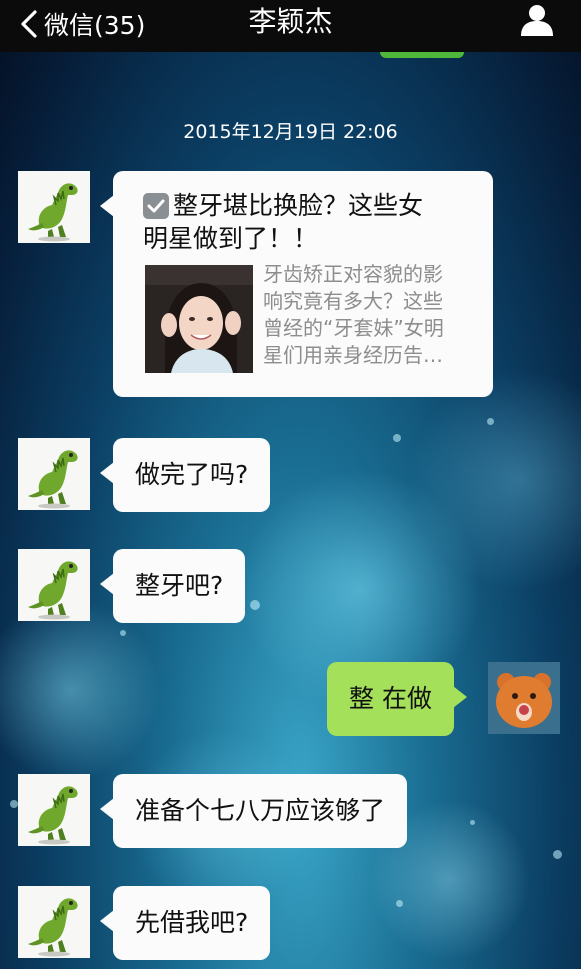 The width and height of the screenshot is (581, 969). What do you see at coordinates (199, 319) in the screenshot?
I see `article-thumbnail` at bounding box center [199, 319].